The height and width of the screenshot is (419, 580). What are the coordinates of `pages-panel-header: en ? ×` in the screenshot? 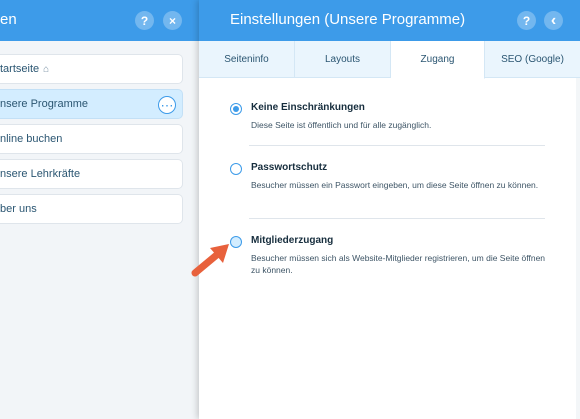 It's located at (99, 20).